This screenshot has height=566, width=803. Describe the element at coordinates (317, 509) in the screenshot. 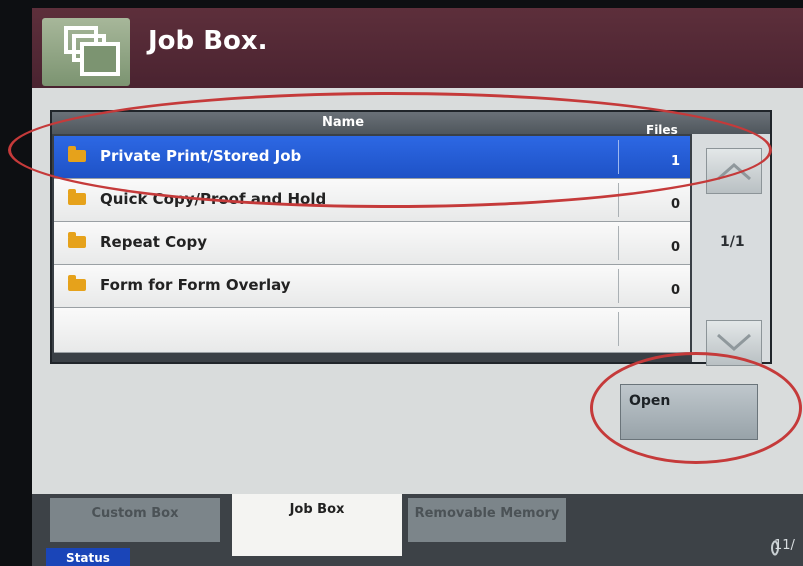

I see `tab-label: Job Box` at that location.